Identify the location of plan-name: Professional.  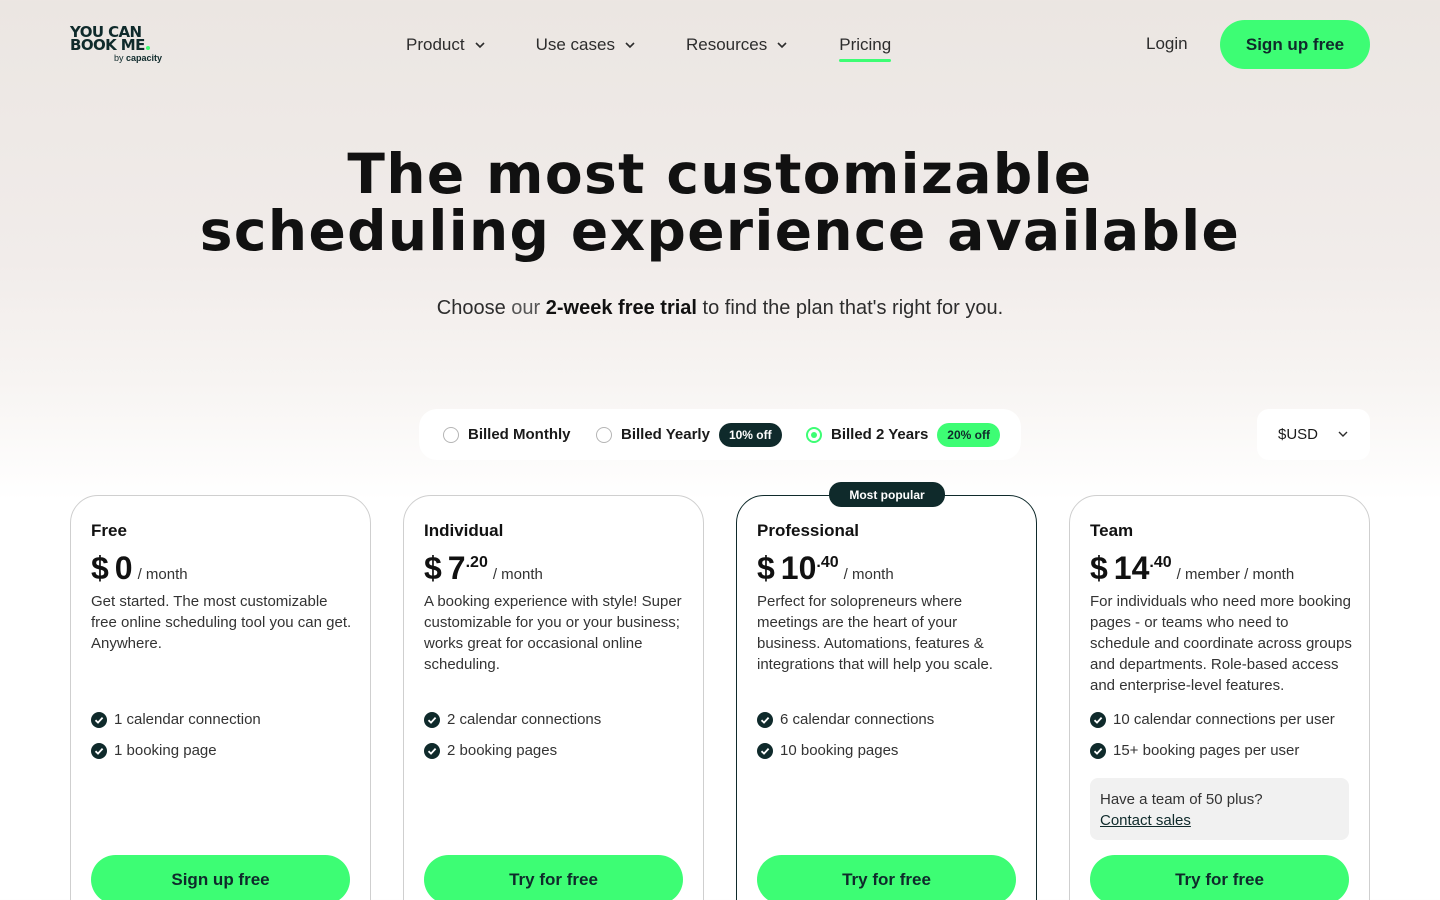
(808, 530).